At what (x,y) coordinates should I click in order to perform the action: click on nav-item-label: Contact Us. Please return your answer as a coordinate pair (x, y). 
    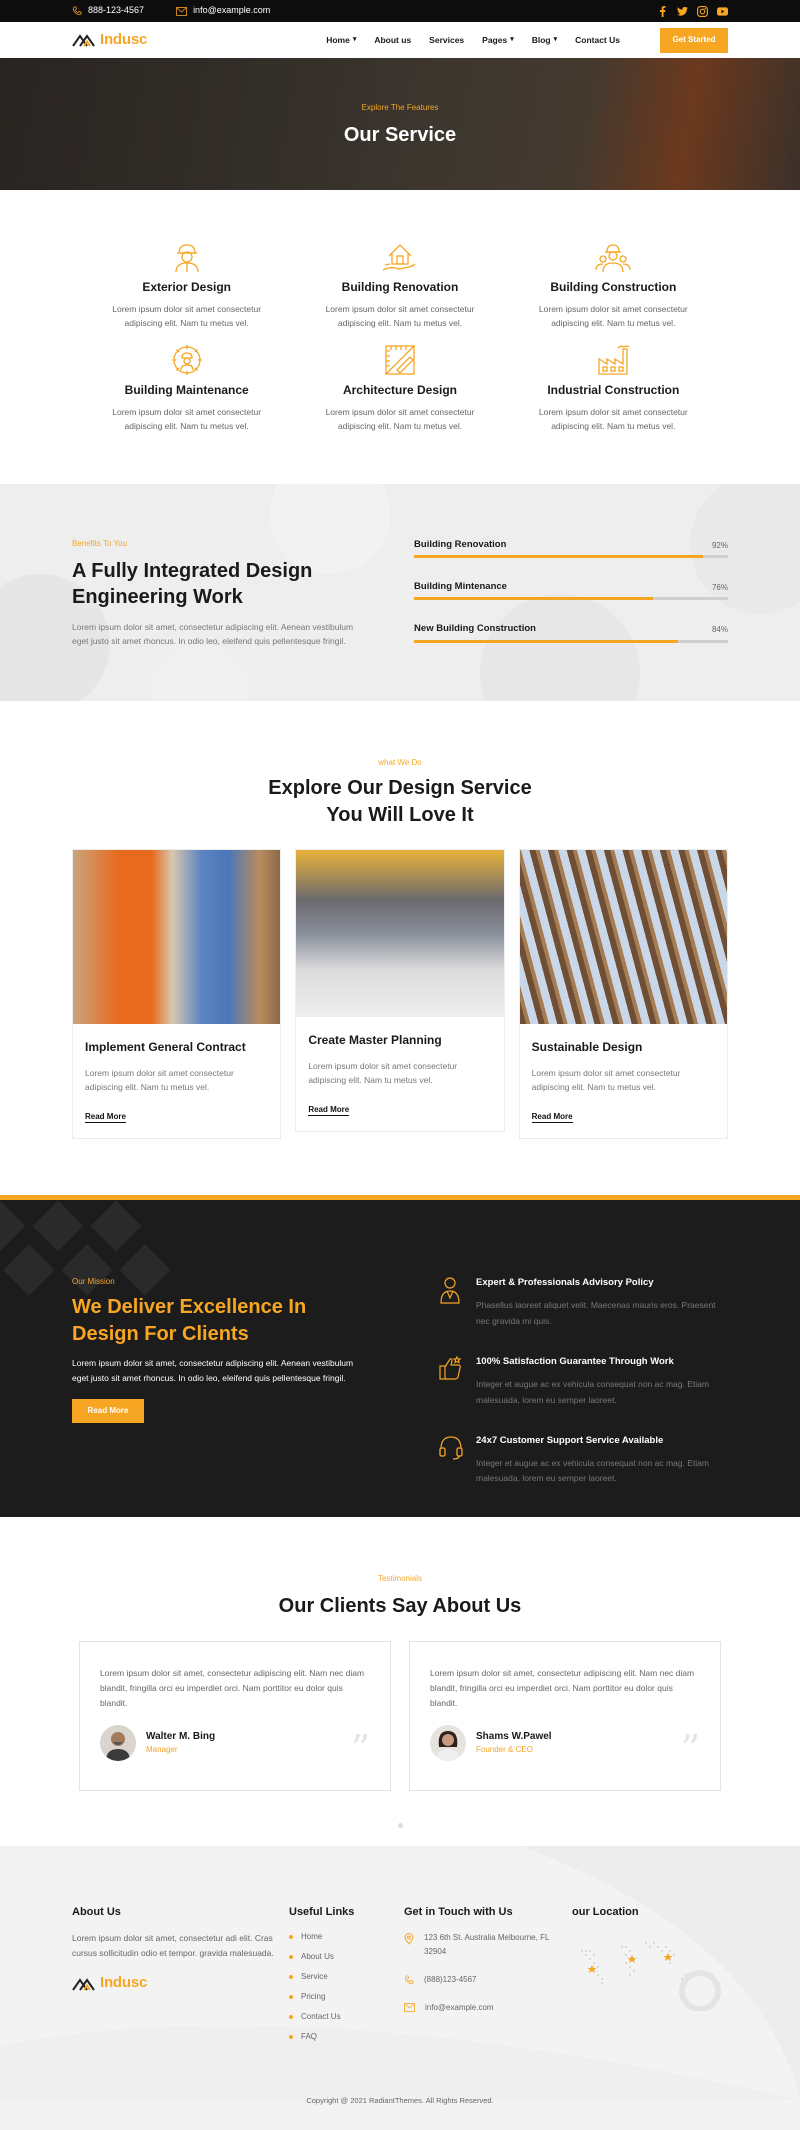
    Looking at the image, I should click on (597, 39).